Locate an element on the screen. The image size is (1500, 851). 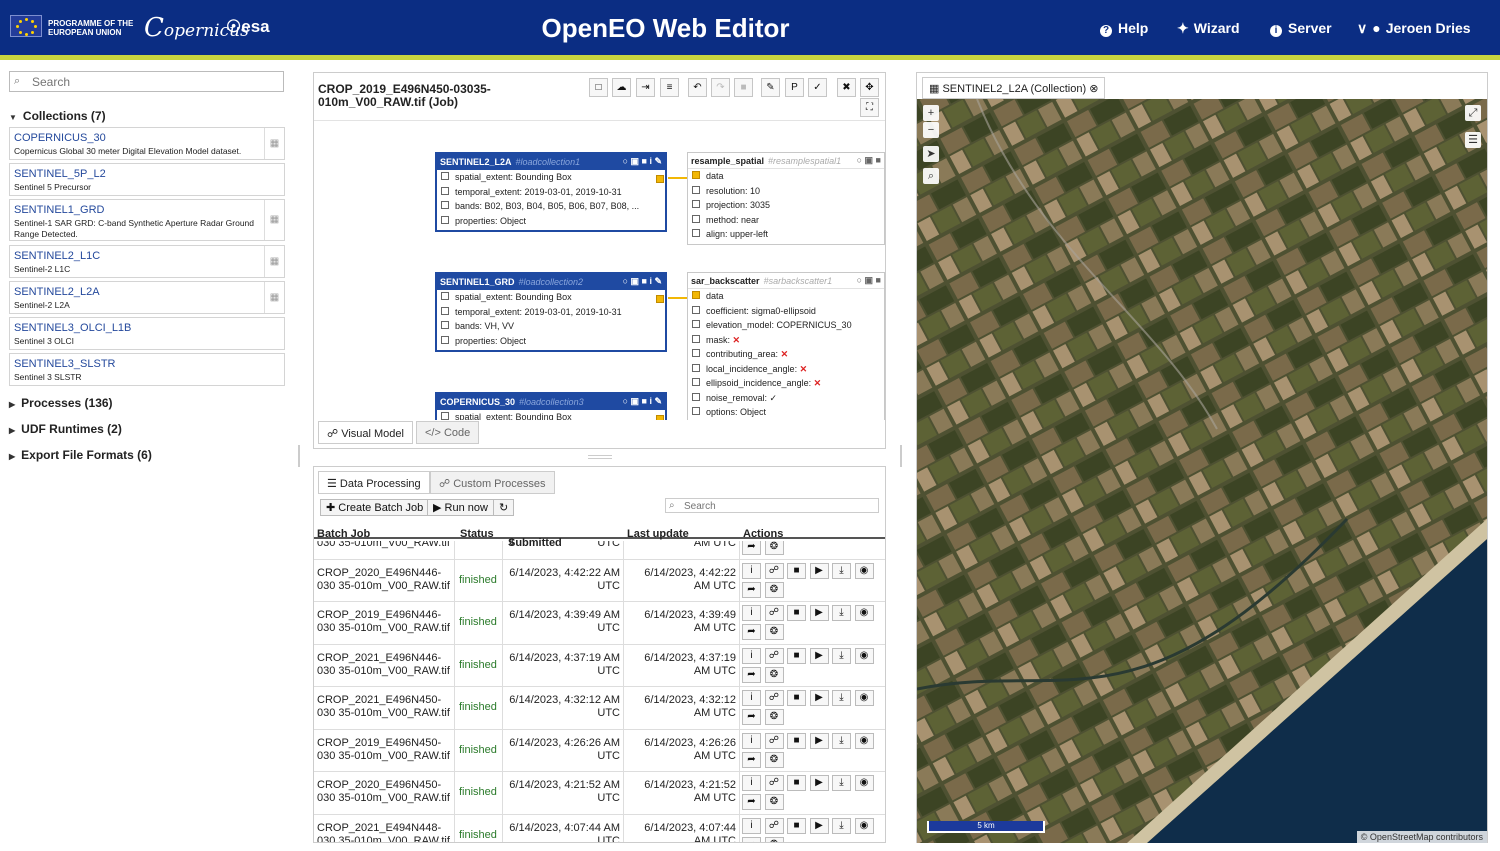
undo-icon: ↶ is located at coordinates (697, 87).